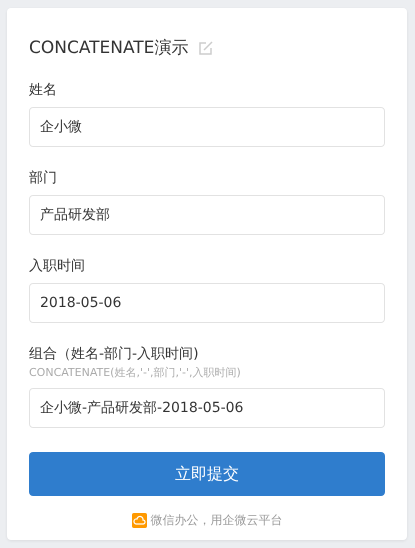 The height and width of the screenshot is (548, 415). What do you see at coordinates (207, 474) in the screenshot?
I see `submit-button: 立即提交` at bounding box center [207, 474].